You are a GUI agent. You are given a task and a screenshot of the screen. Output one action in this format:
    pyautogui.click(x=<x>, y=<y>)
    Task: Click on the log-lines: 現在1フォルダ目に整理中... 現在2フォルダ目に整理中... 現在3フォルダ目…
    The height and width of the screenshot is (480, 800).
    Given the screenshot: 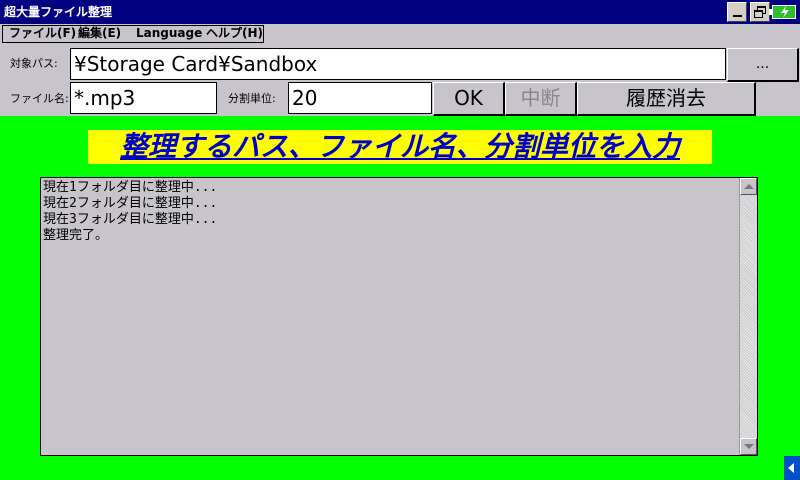 What is the action you would take?
    pyautogui.click(x=130, y=212)
    